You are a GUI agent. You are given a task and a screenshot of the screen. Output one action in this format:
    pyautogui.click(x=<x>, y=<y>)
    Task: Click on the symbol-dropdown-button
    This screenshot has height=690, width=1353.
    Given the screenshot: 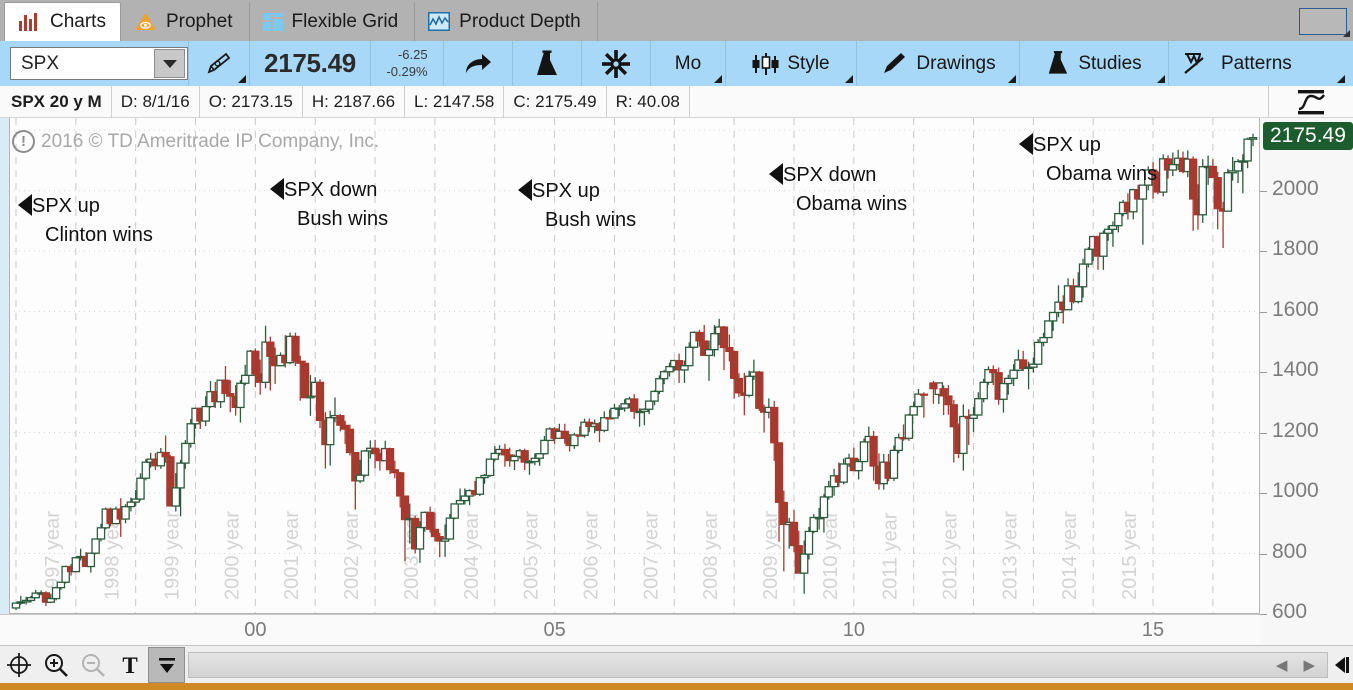 What is the action you would take?
    pyautogui.click(x=169, y=63)
    